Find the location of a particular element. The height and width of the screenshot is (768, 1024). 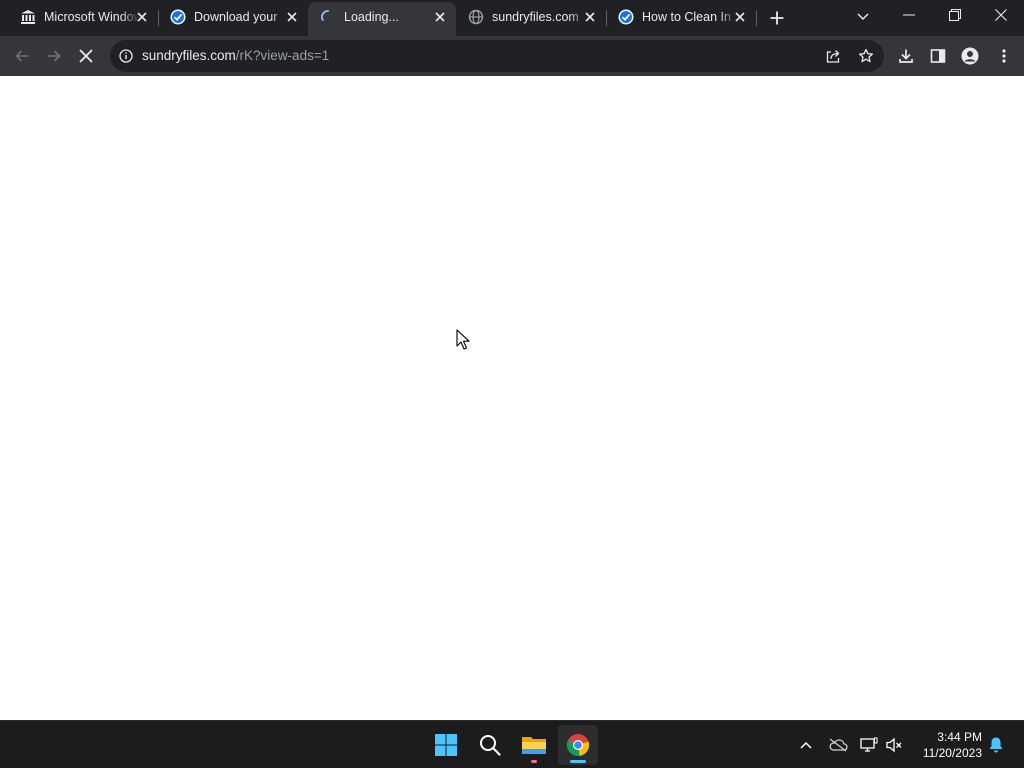

speaker-muted-icon is located at coordinates (894, 745).